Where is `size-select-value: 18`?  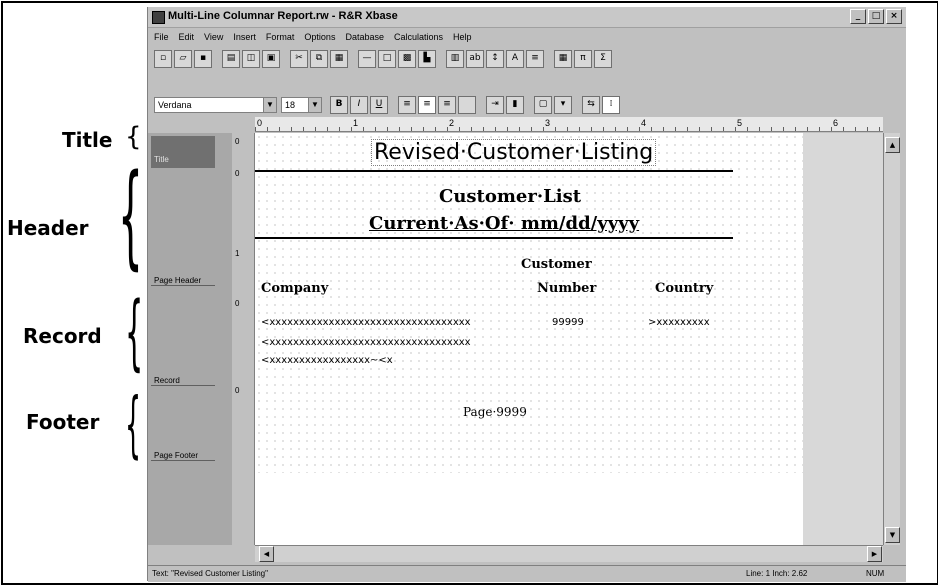 size-select-value: 18 is located at coordinates (290, 105).